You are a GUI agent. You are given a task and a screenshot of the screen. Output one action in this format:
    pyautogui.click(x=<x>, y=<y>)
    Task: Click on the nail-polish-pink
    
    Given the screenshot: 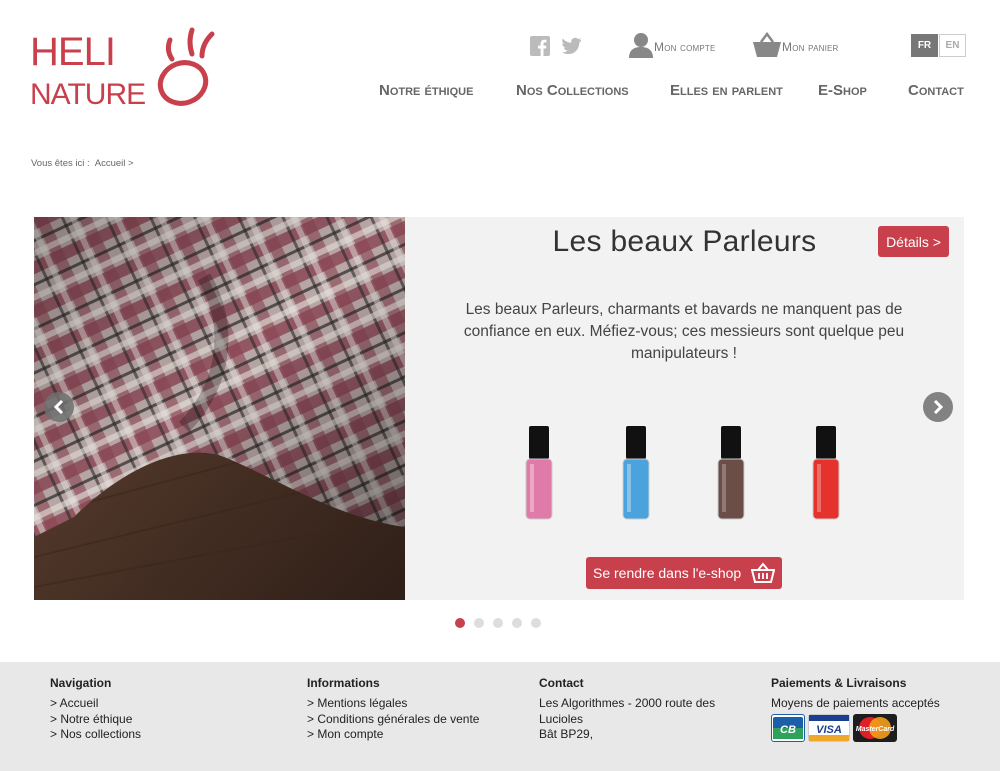 What is the action you would take?
    pyautogui.click(x=539, y=473)
    